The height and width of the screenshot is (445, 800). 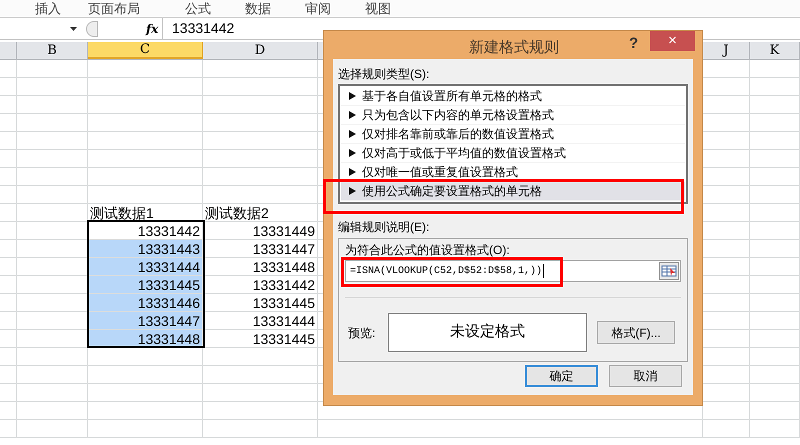 What do you see at coordinates (645, 376) in the screenshot?
I see `cancel-button: 取消` at bounding box center [645, 376].